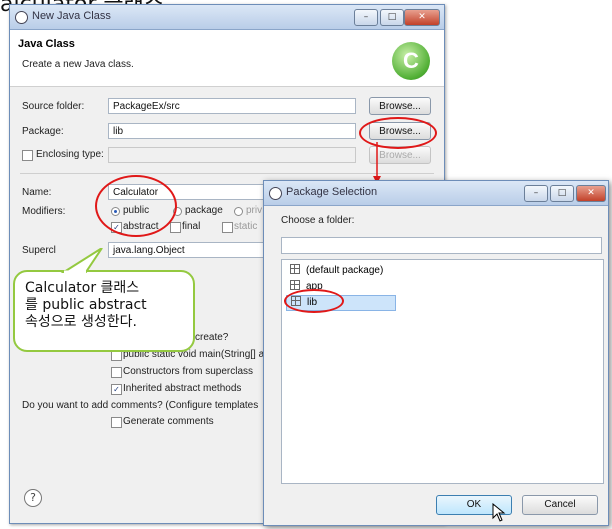 This screenshot has height=529, width=612. I want to click on source-folder-label: Source folder:, so click(53, 106).